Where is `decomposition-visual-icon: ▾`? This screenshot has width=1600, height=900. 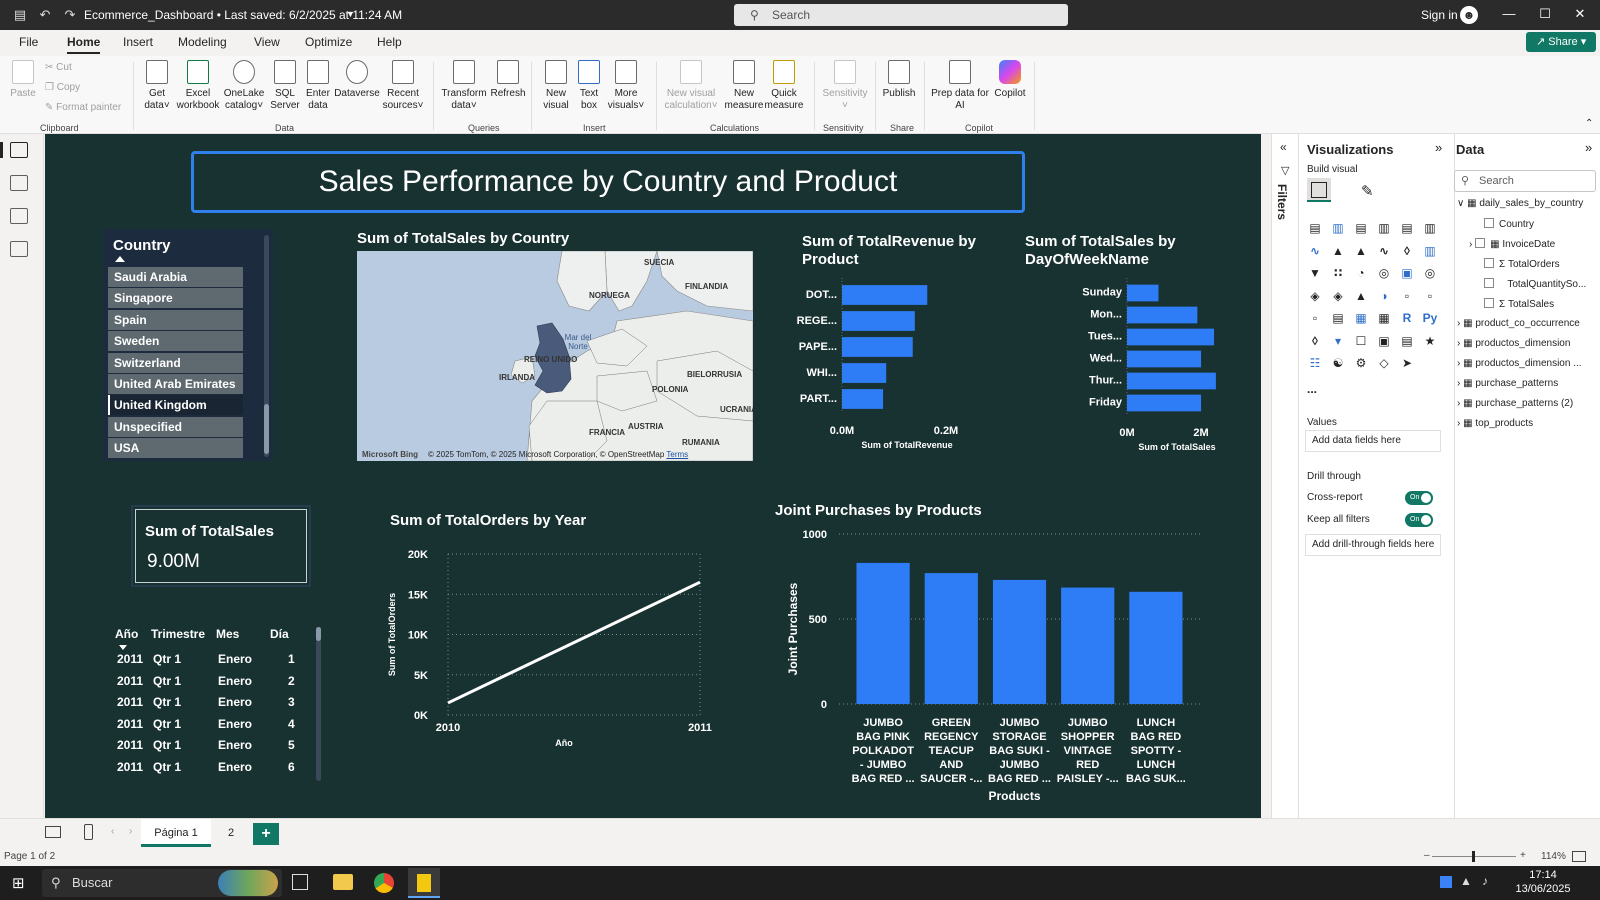
decomposition-visual-icon: ▾ is located at coordinates (1338, 341).